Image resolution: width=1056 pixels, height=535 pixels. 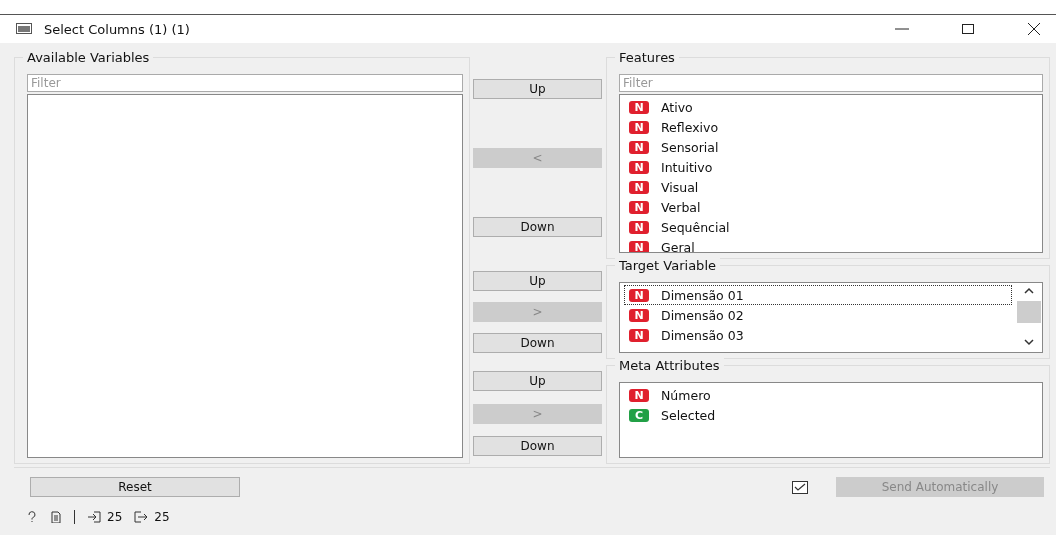 I want to click on output-icon, so click(x=141, y=517).